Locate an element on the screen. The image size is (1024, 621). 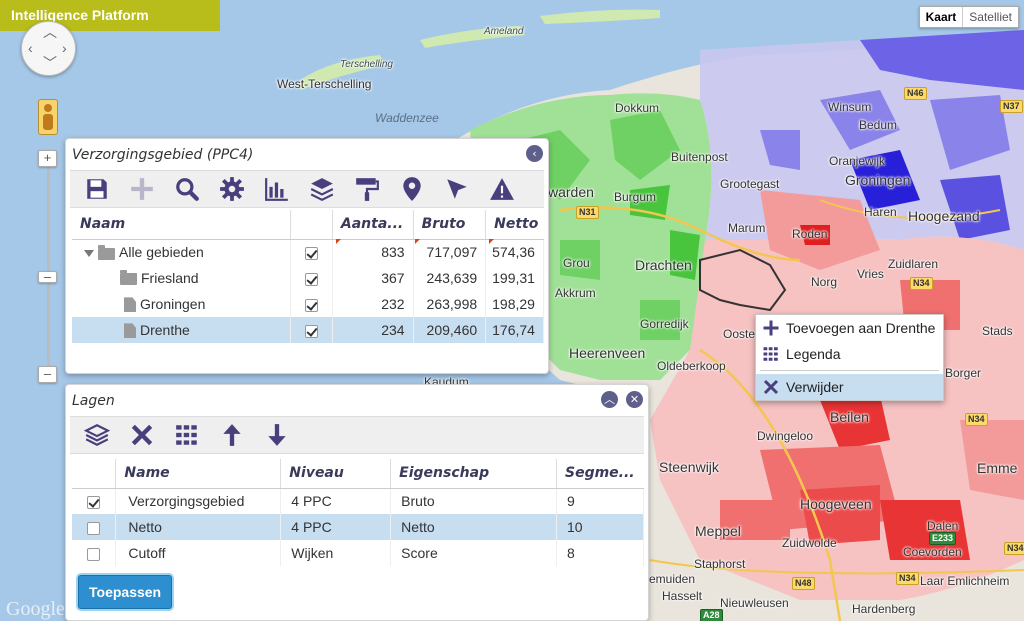
check-cell is located at coordinates (94, 553).